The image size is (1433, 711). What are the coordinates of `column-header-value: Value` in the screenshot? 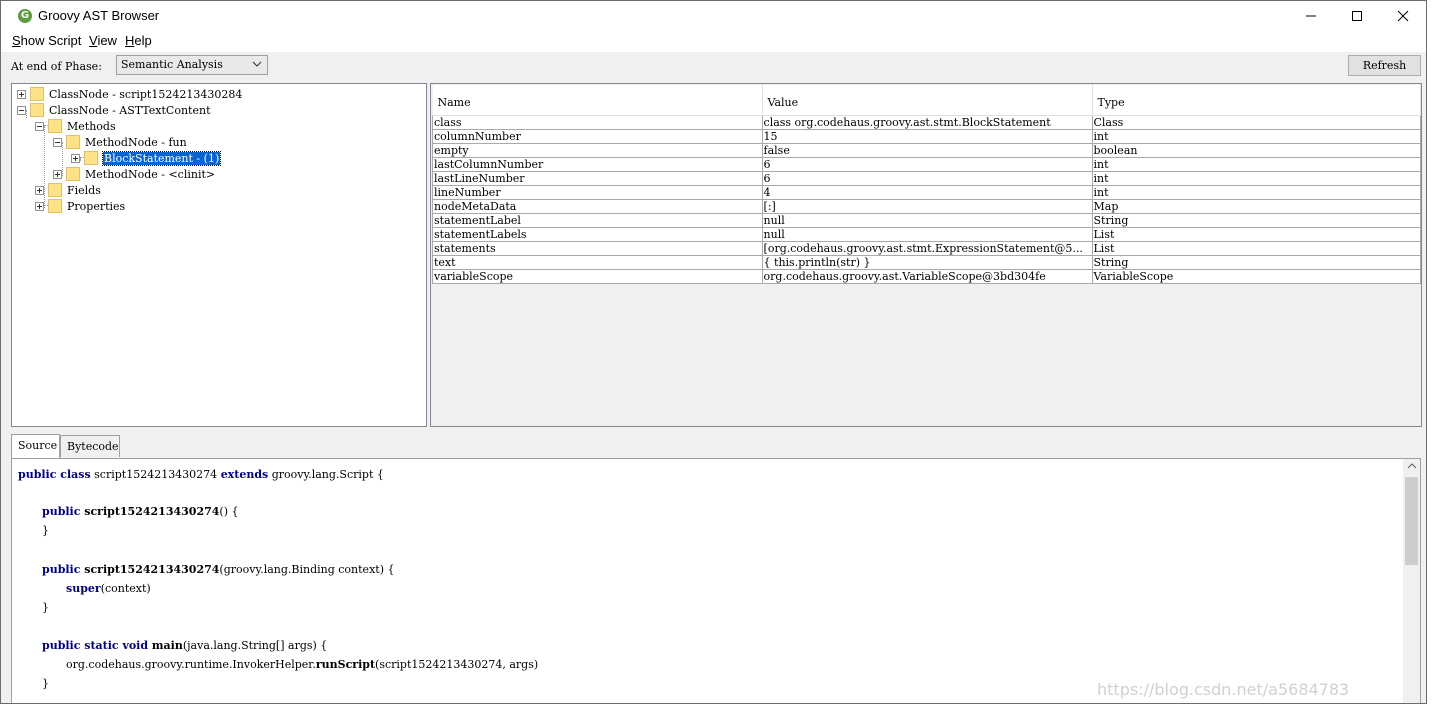 It's located at (927, 100).